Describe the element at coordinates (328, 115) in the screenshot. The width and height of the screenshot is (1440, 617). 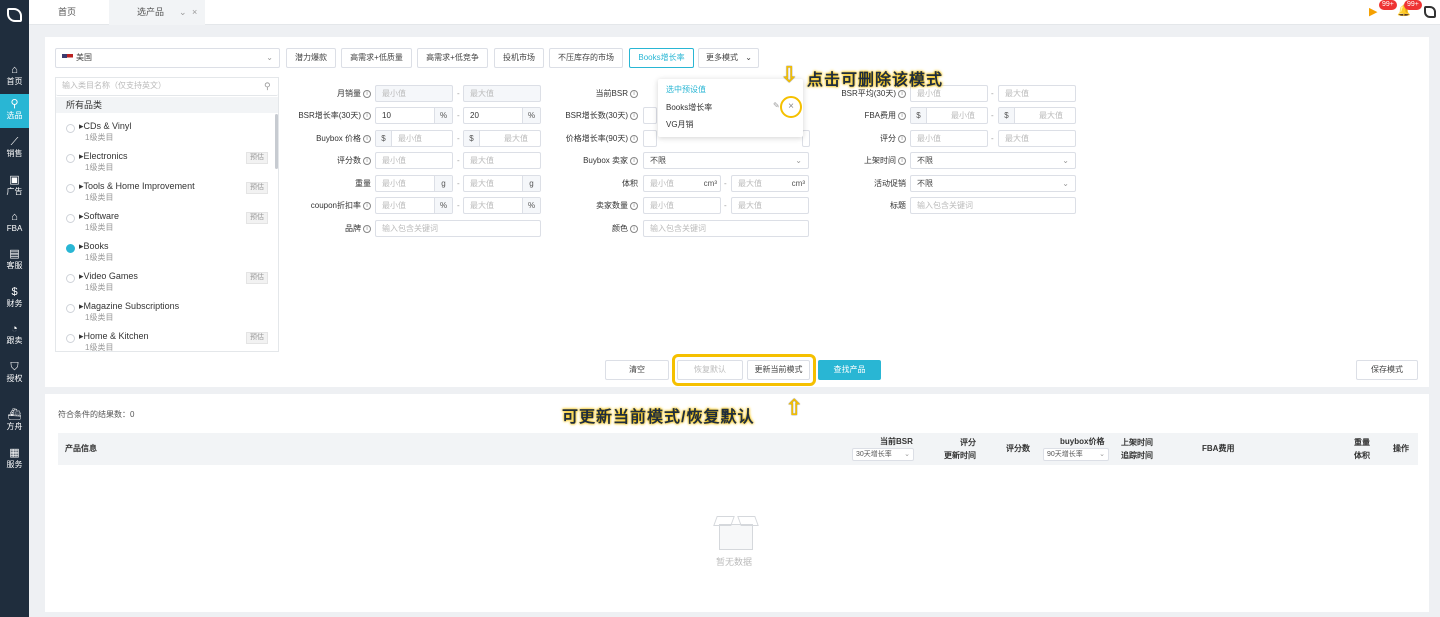
I see `label-bsr-growth: BSR增长率(30天) i` at that location.